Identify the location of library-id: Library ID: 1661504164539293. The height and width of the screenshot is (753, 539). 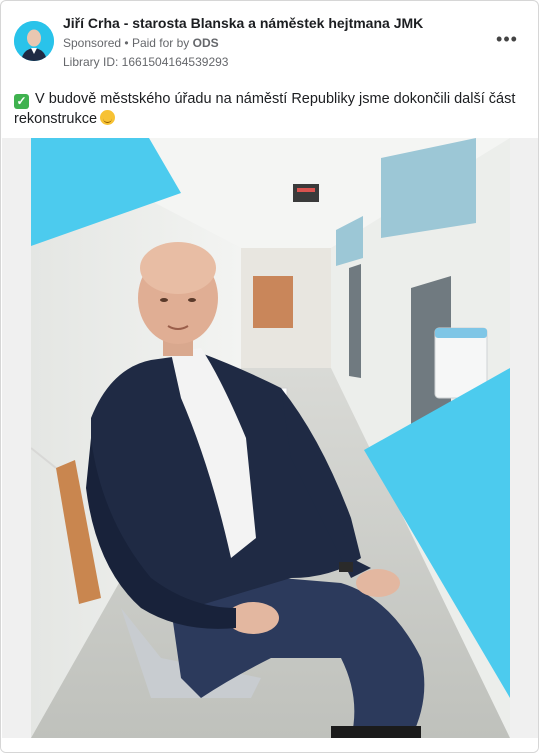
(146, 62).